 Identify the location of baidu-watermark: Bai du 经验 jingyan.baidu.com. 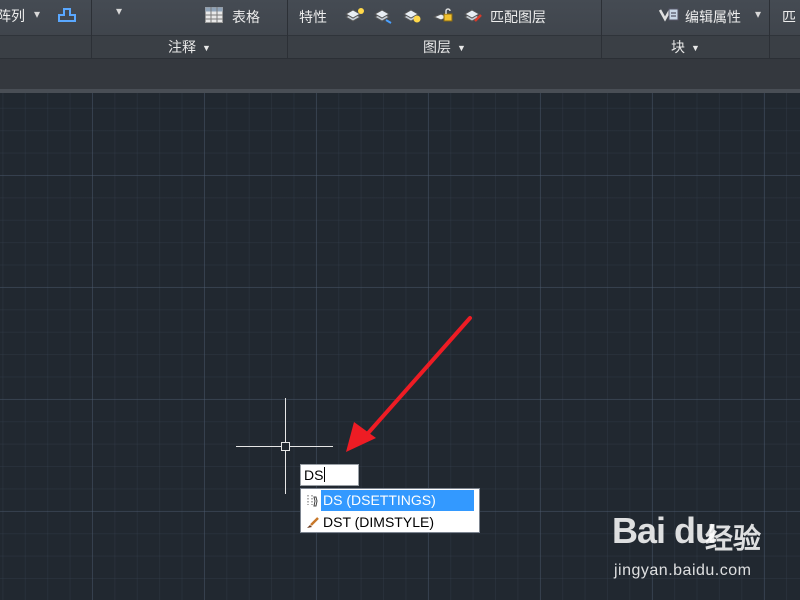
(704, 550).